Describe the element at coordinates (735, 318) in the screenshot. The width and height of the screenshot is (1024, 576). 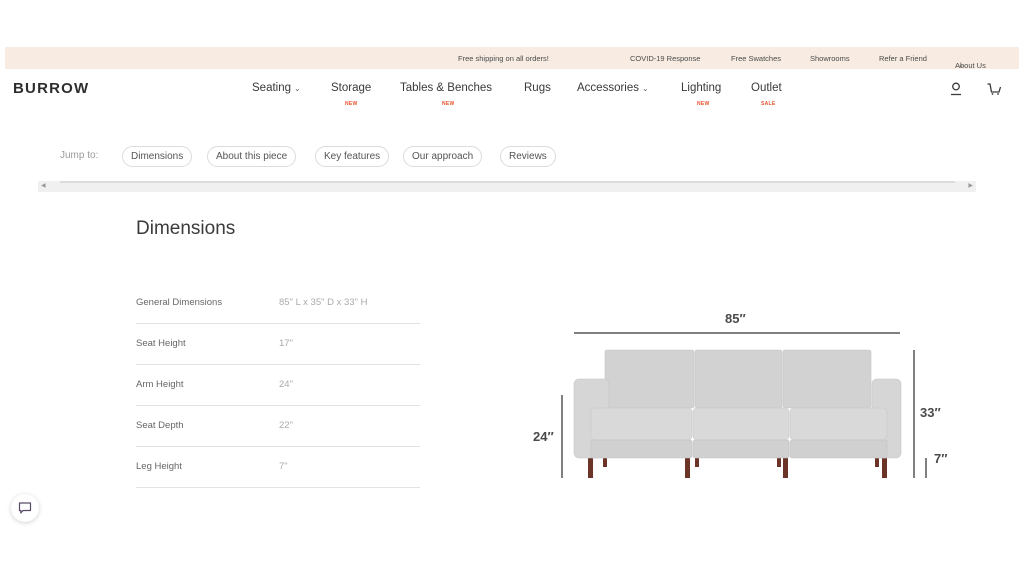
I see `width-label: 85″` at that location.